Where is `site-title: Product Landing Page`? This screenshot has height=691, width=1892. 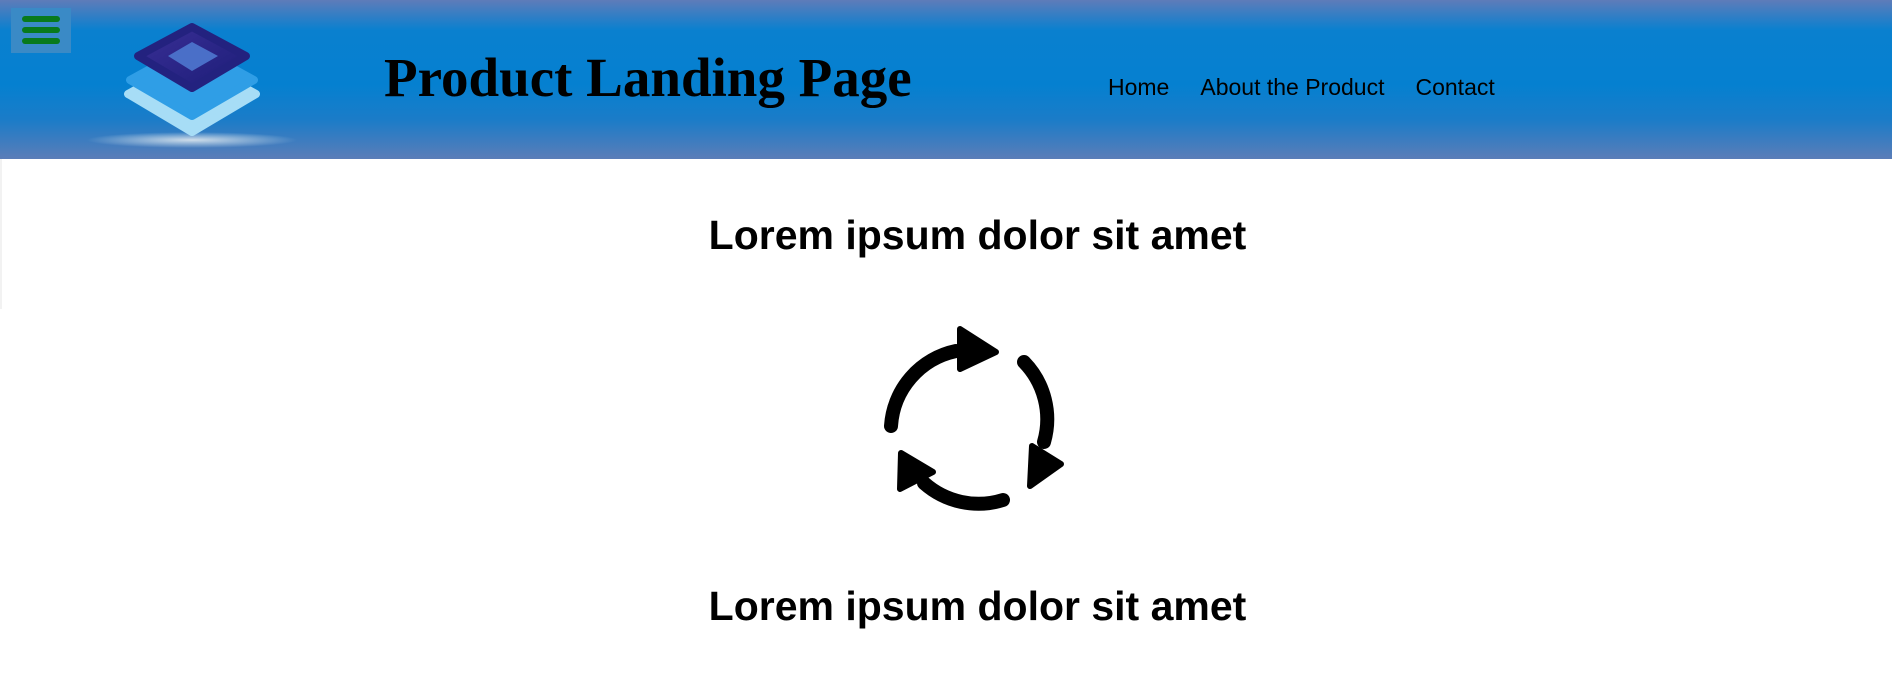
site-title: Product Landing Page is located at coordinates (648, 77).